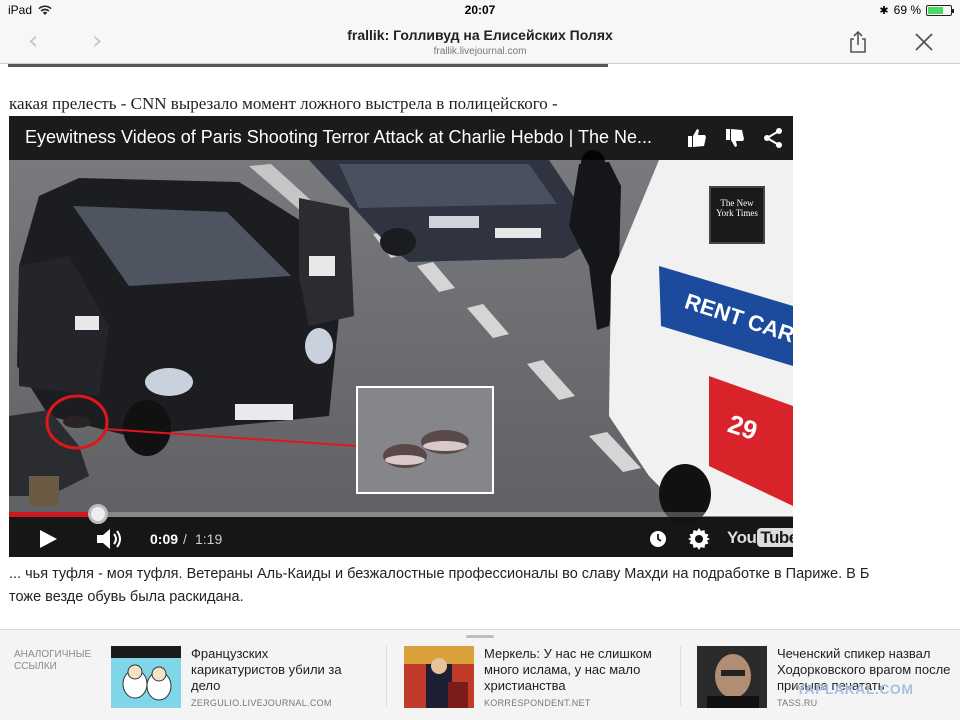  Describe the element at coordinates (126, 597) in the screenshot. I see `article-body-line-2: тоже везде обувь была раскидана.` at that location.